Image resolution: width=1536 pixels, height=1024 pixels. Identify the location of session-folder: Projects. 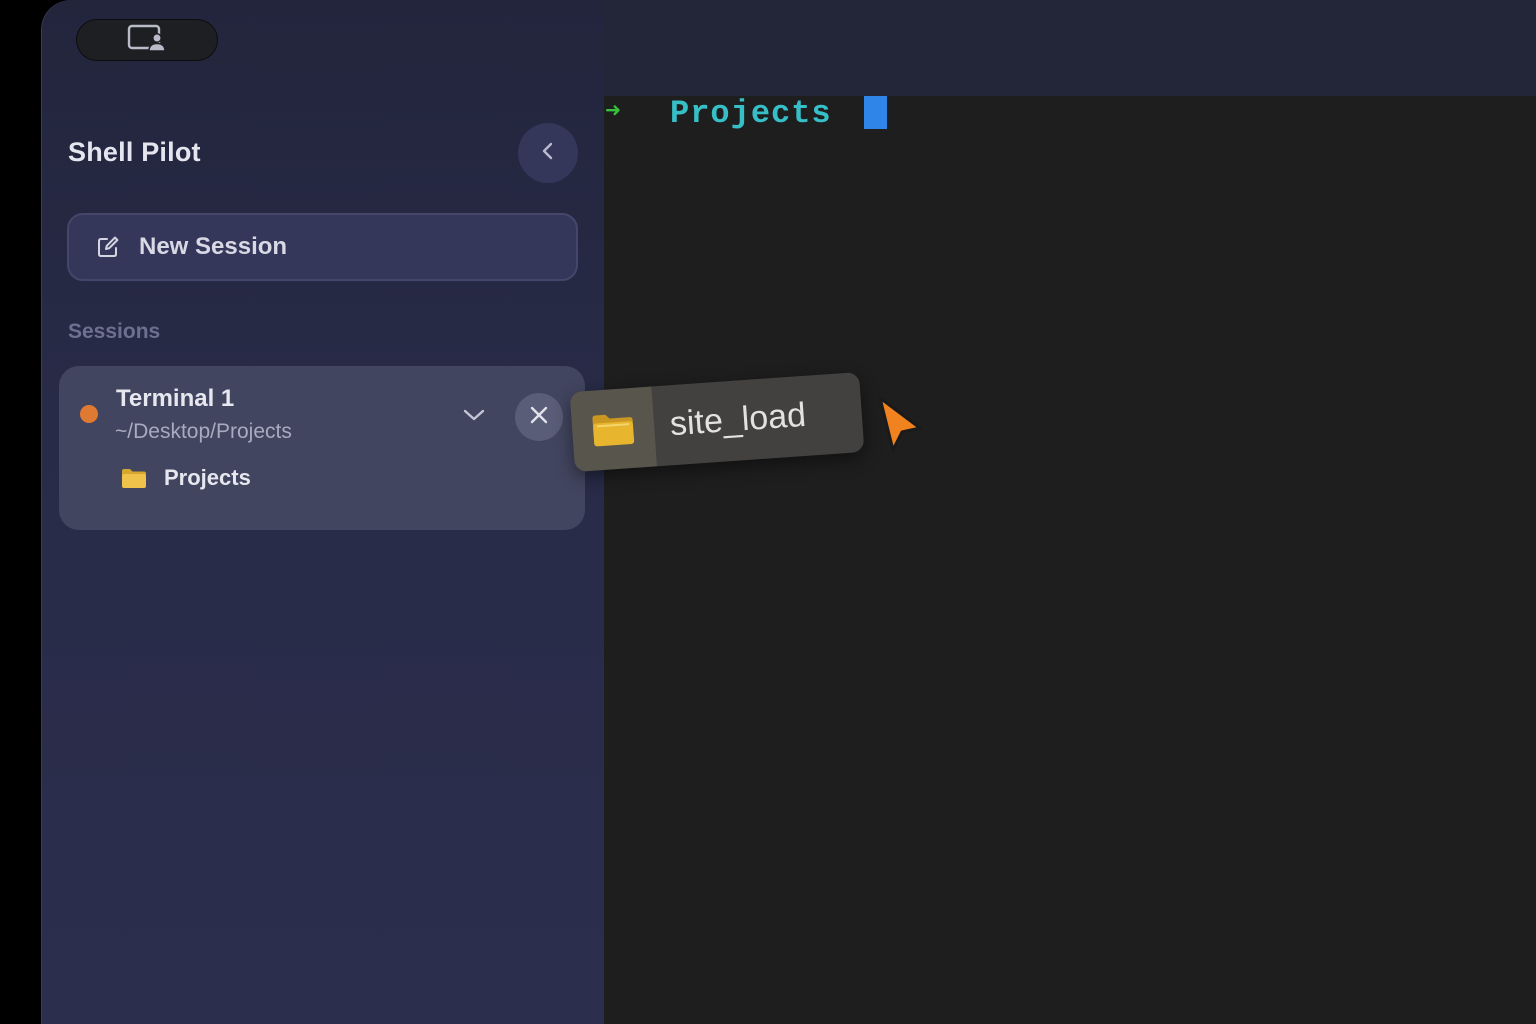
(186, 478).